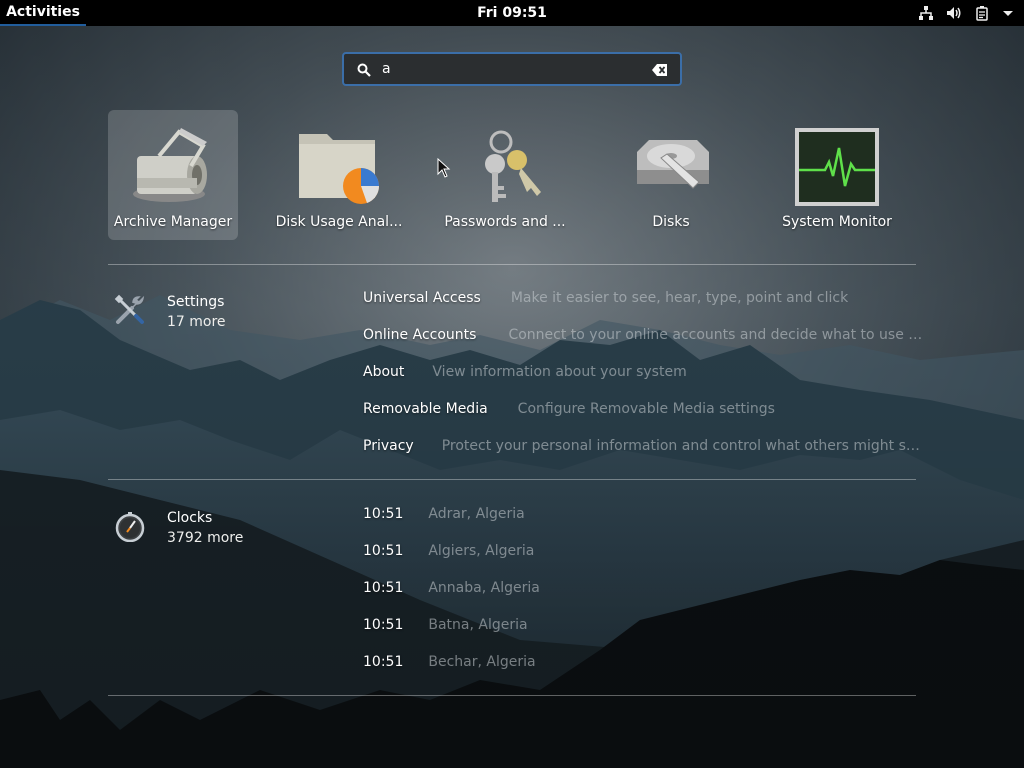 The width and height of the screenshot is (1024, 768). Describe the element at coordinates (482, 662) in the screenshot. I see `result-place: Bechar, Algeria` at that location.